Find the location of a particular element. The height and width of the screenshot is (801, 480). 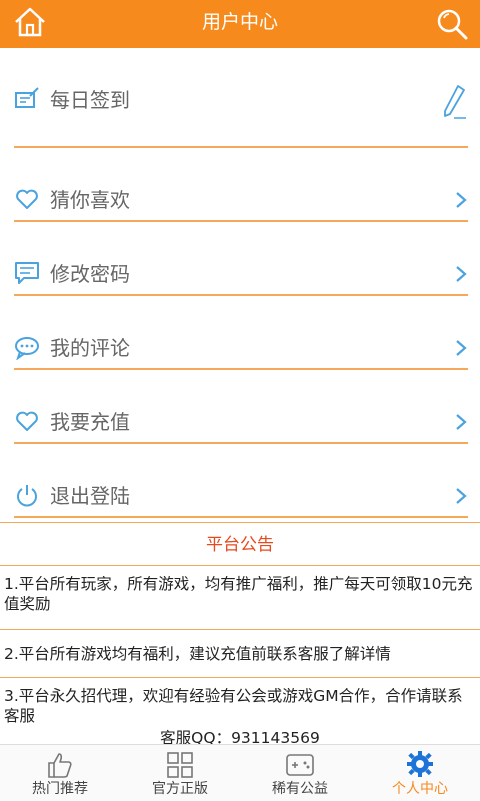

tab-profile: 个人中心 is located at coordinates (420, 773).